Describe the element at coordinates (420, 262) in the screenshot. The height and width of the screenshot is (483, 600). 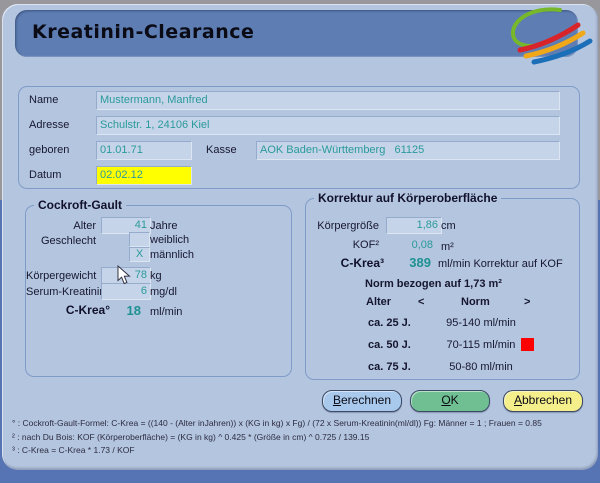
I see `ckrea-kof-value: 389` at that location.